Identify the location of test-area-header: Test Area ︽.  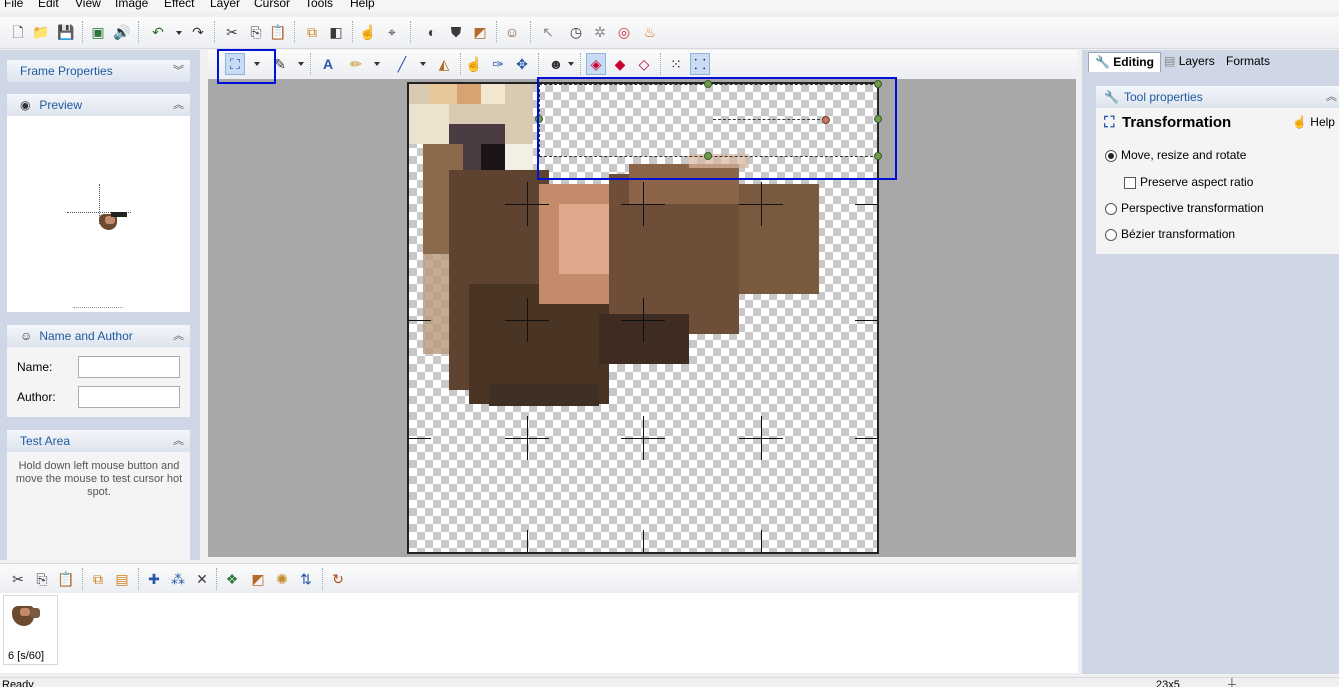
(98, 441).